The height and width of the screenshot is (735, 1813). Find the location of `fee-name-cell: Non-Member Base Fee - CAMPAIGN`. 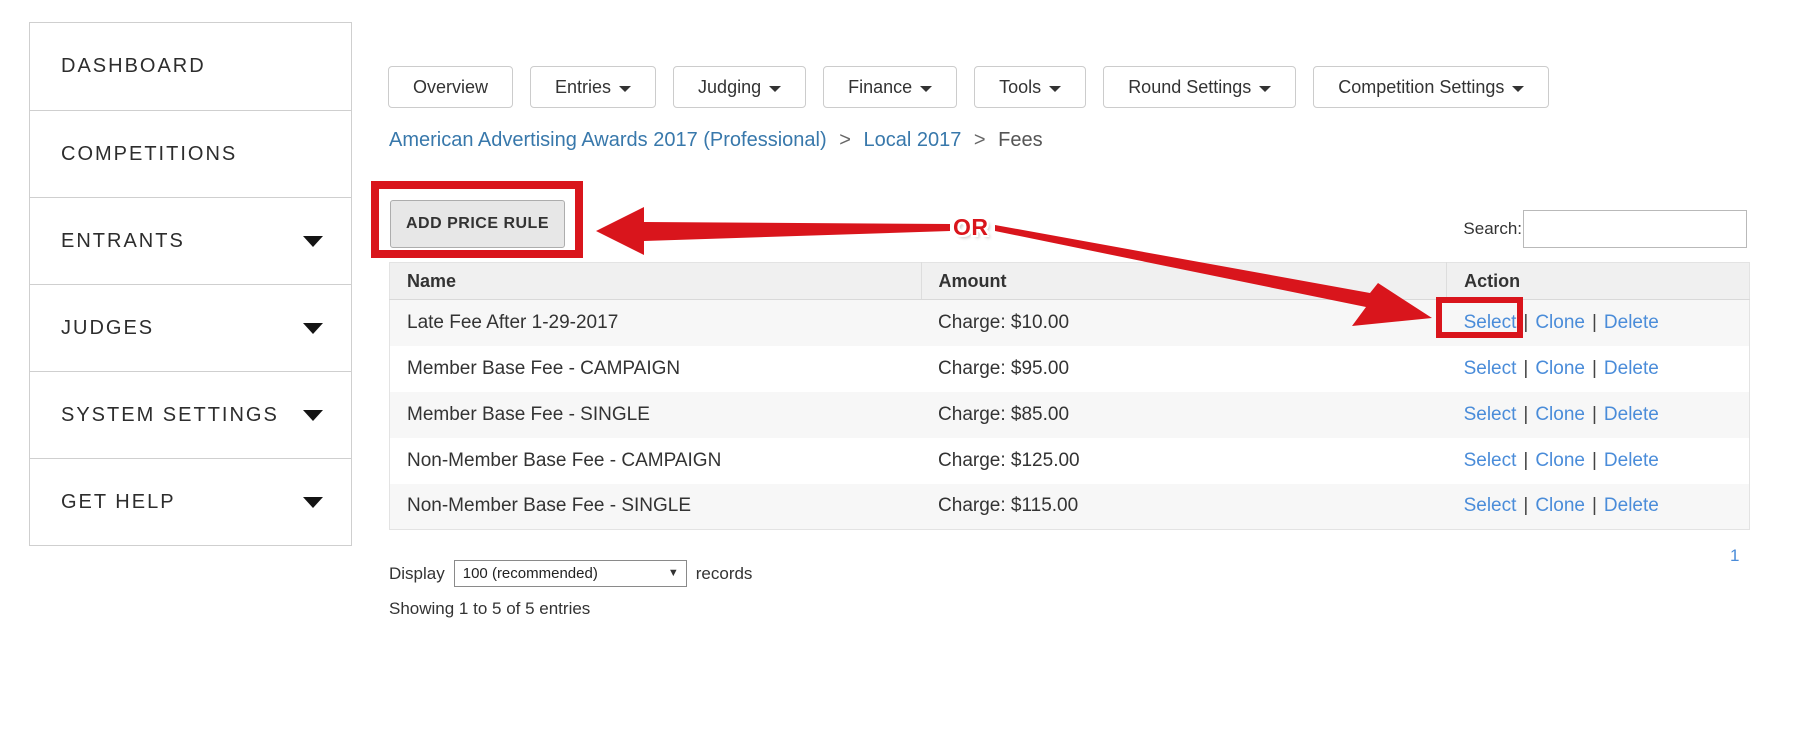

fee-name-cell: Non-Member Base Fee - CAMPAIGN is located at coordinates (564, 460).